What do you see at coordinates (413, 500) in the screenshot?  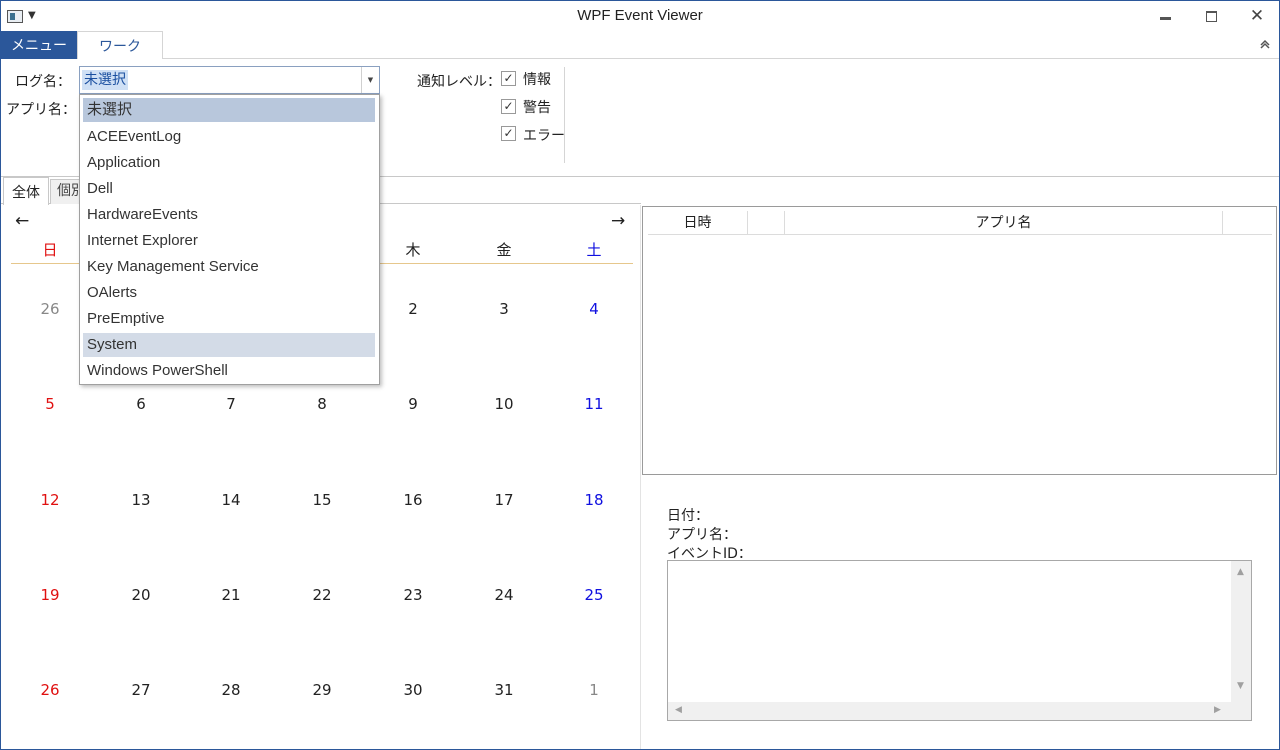 I see `calendar-day: 16` at bounding box center [413, 500].